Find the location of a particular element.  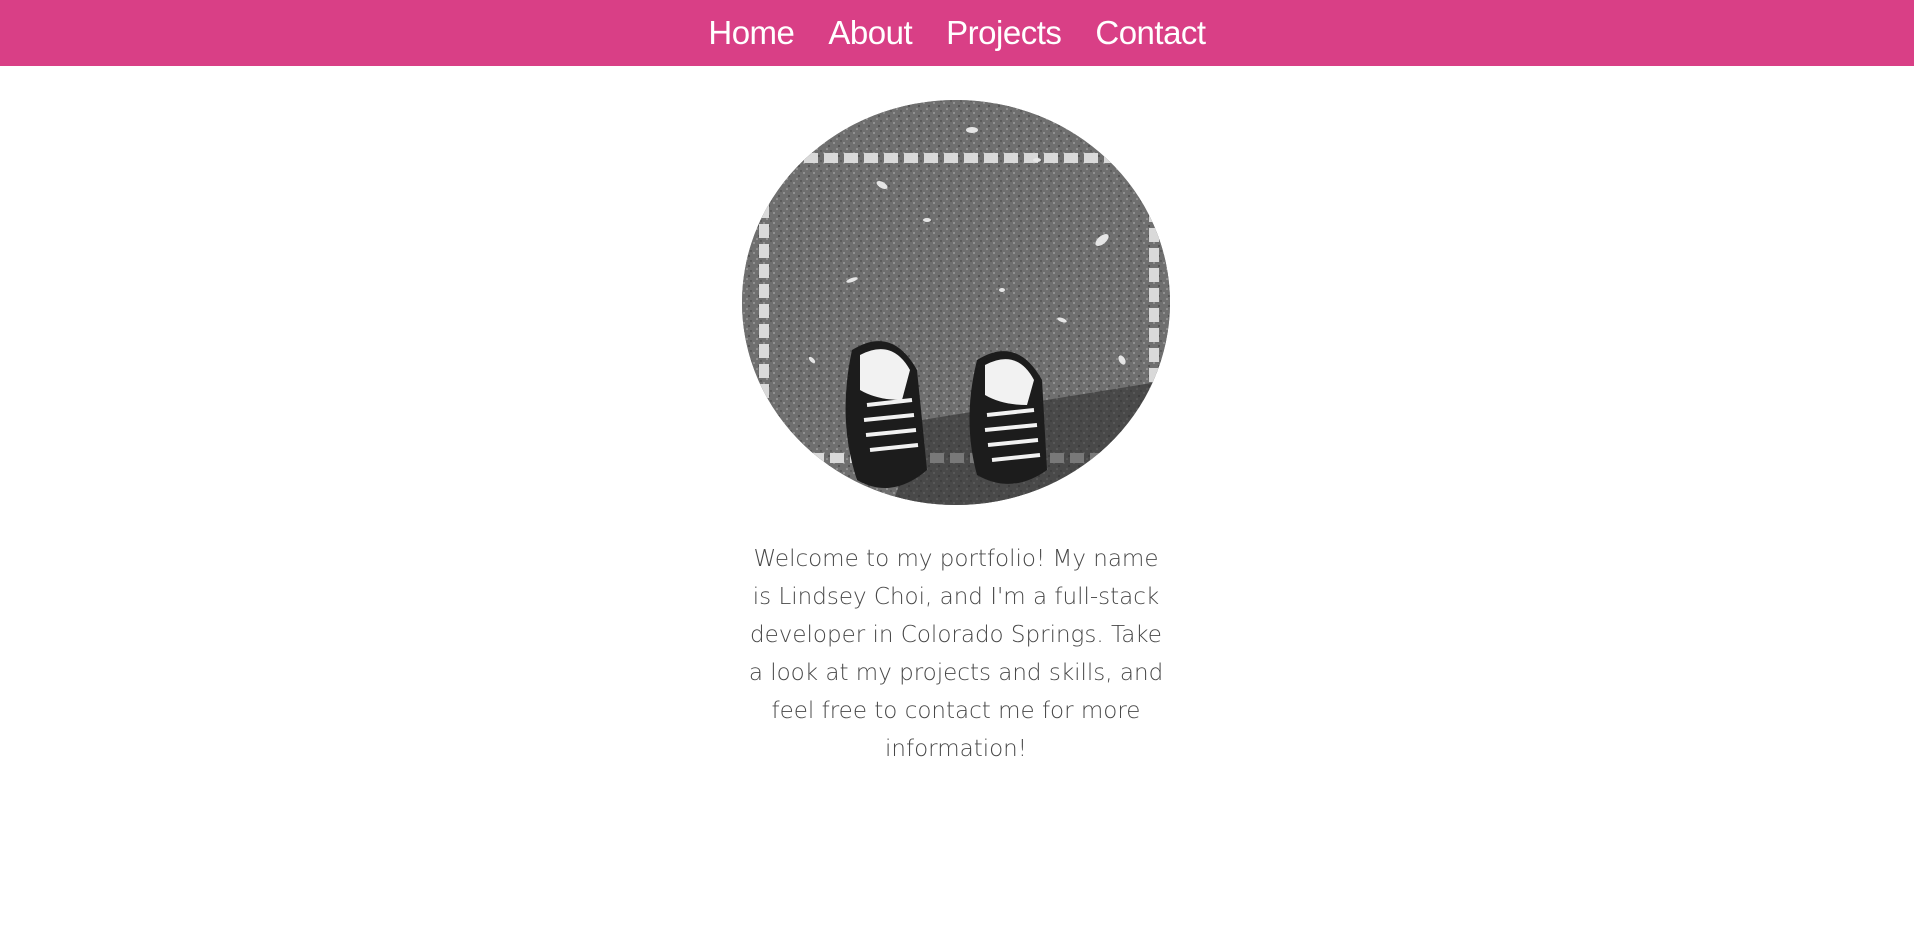

nav-projects-link: Projects is located at coordinates (1004, 33).